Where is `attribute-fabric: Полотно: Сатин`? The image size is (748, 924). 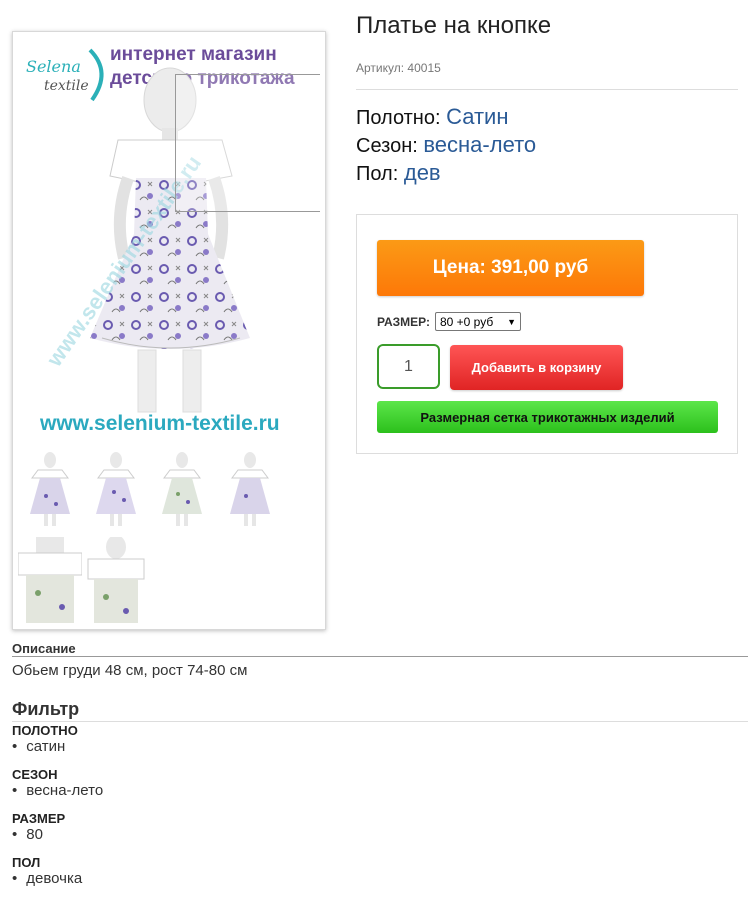 attribute-fabric: Полотно: Сатин is located at coordinates (432, 117).